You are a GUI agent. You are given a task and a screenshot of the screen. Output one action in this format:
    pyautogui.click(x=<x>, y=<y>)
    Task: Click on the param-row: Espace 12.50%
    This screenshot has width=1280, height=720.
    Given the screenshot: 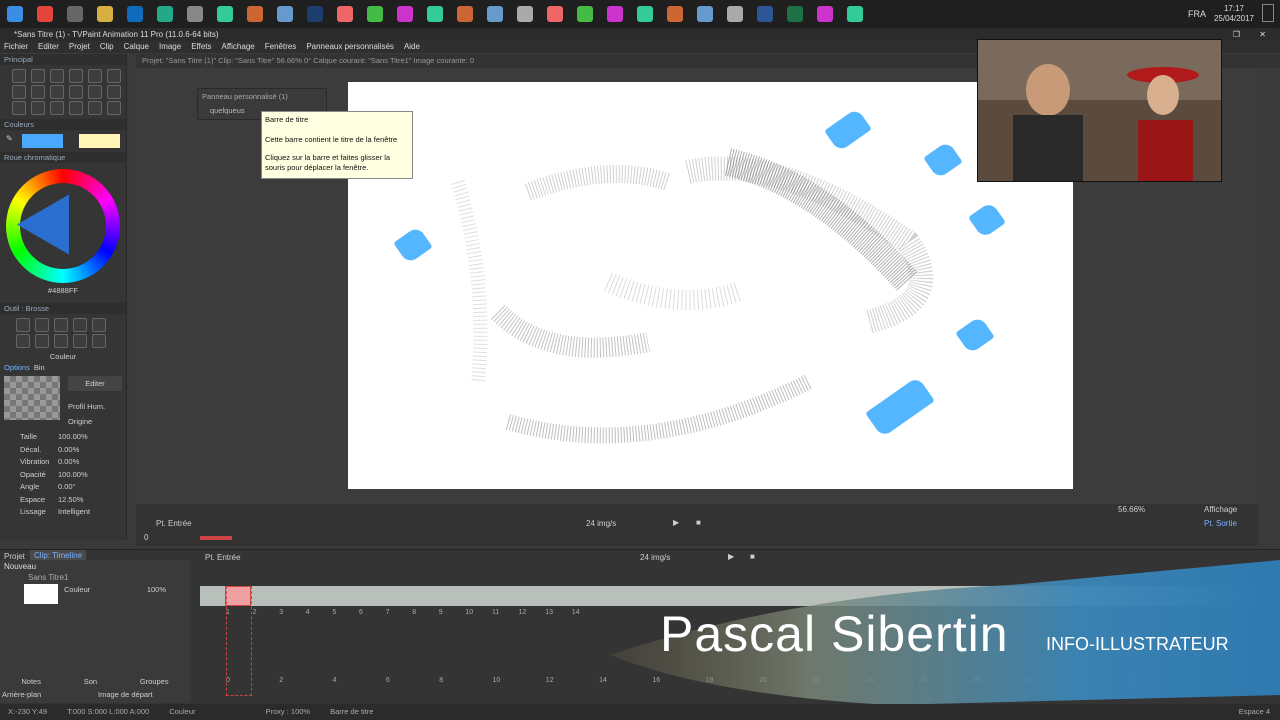 What is the action you would take?
    pyautogui.click(x=63, y=500)
    